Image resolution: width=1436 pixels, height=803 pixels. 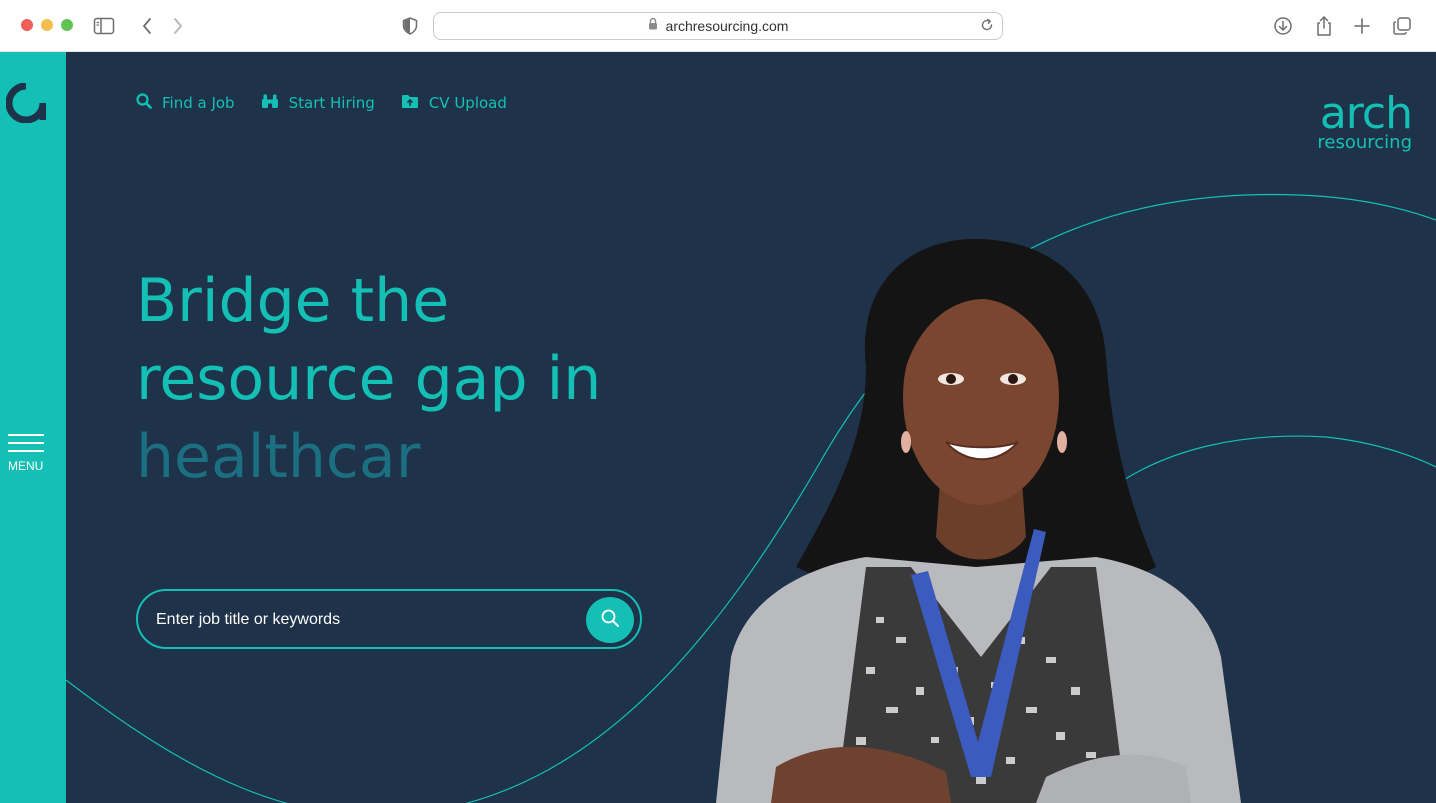 I want to click on nav-label: Start Hiring, so click(x=331, y=103).